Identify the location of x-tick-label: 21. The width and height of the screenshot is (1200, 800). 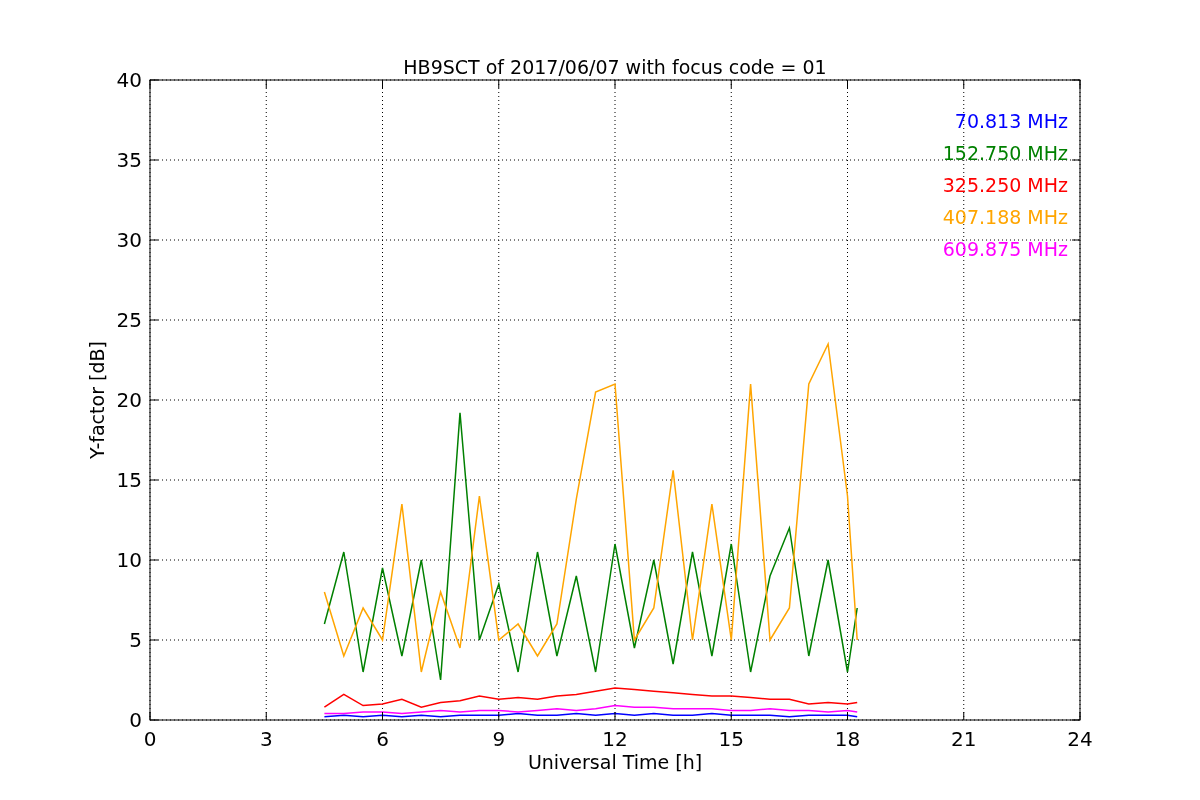
(964, 739).